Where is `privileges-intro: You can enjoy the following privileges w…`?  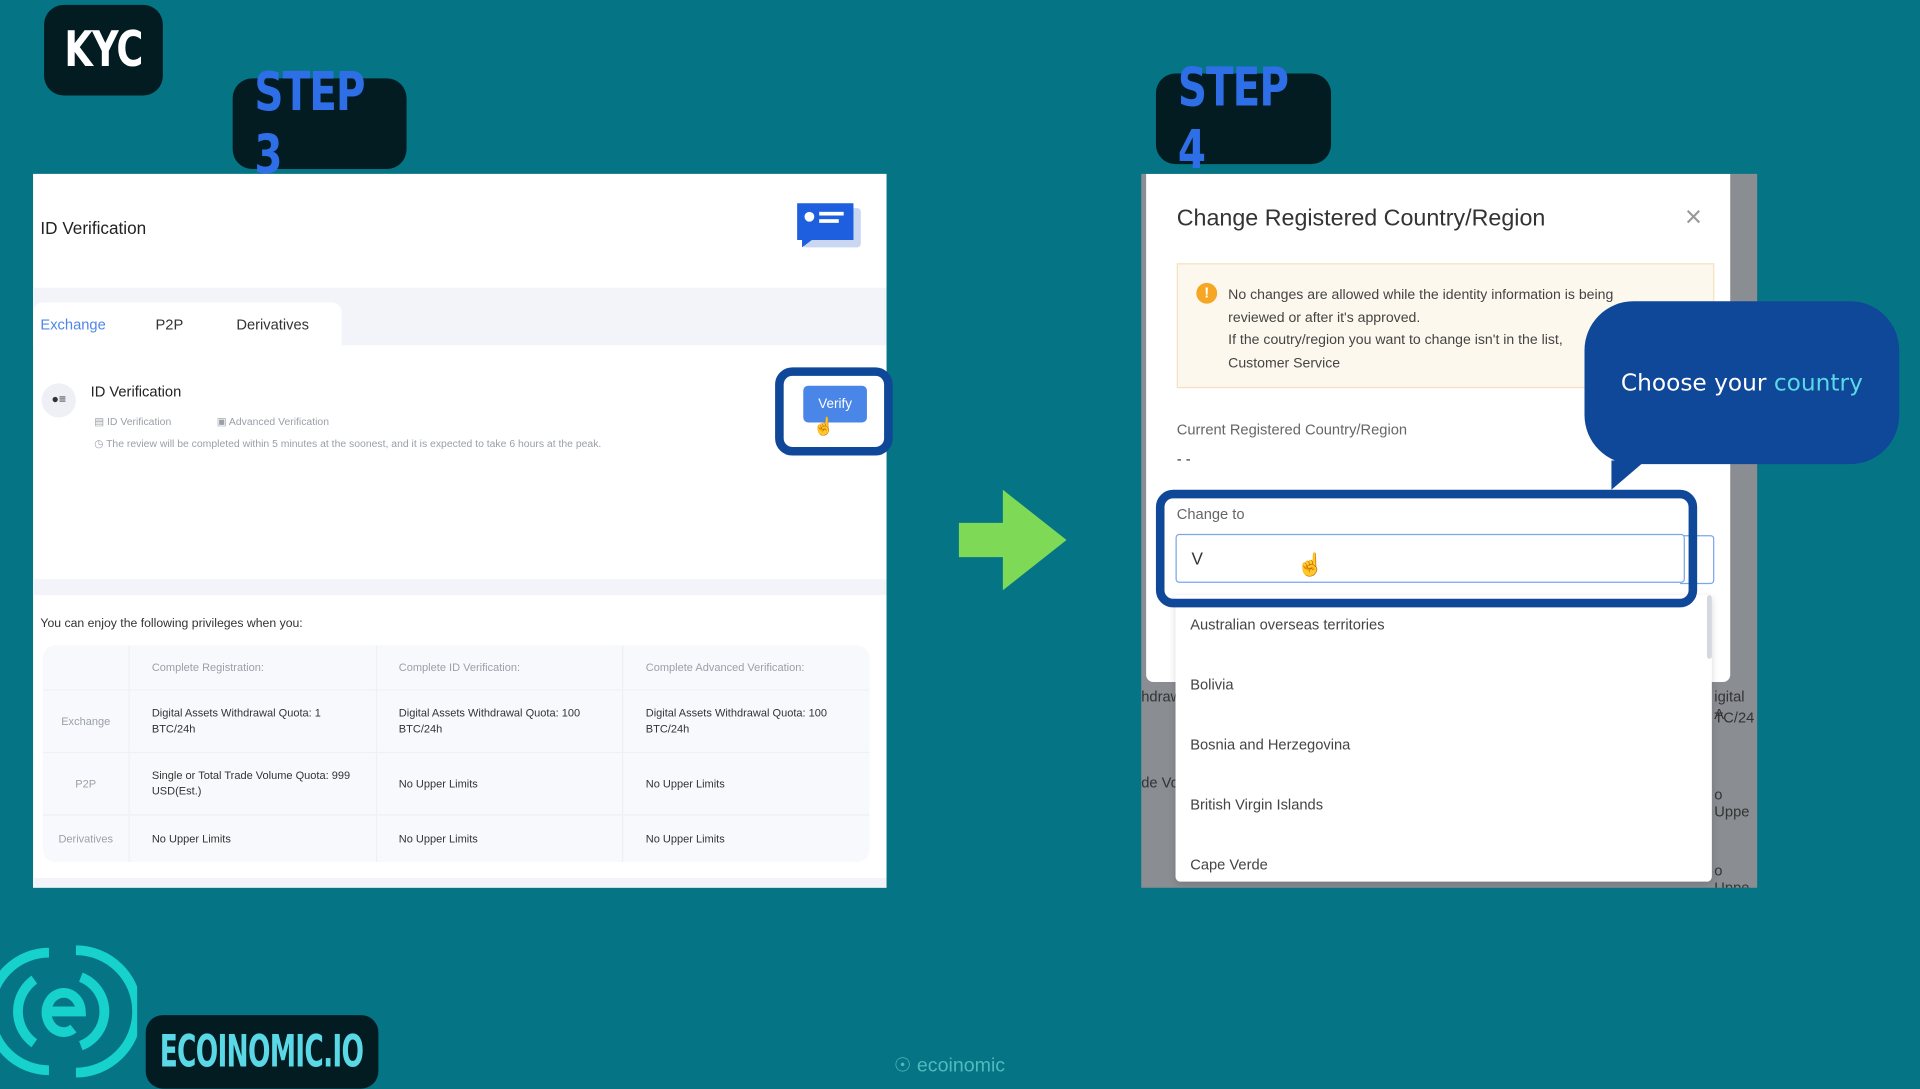
privileges-intro: You can enjoy the following privileges w… is located at coordinates (171, 624).